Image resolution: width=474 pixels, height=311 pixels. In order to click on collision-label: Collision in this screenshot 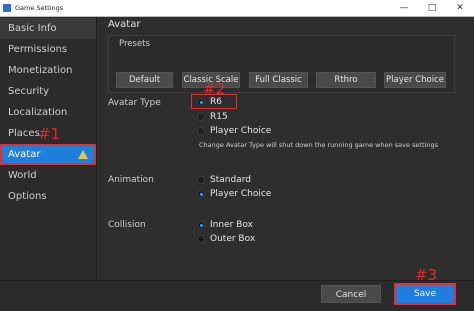, I will do `click(127, 225)`.